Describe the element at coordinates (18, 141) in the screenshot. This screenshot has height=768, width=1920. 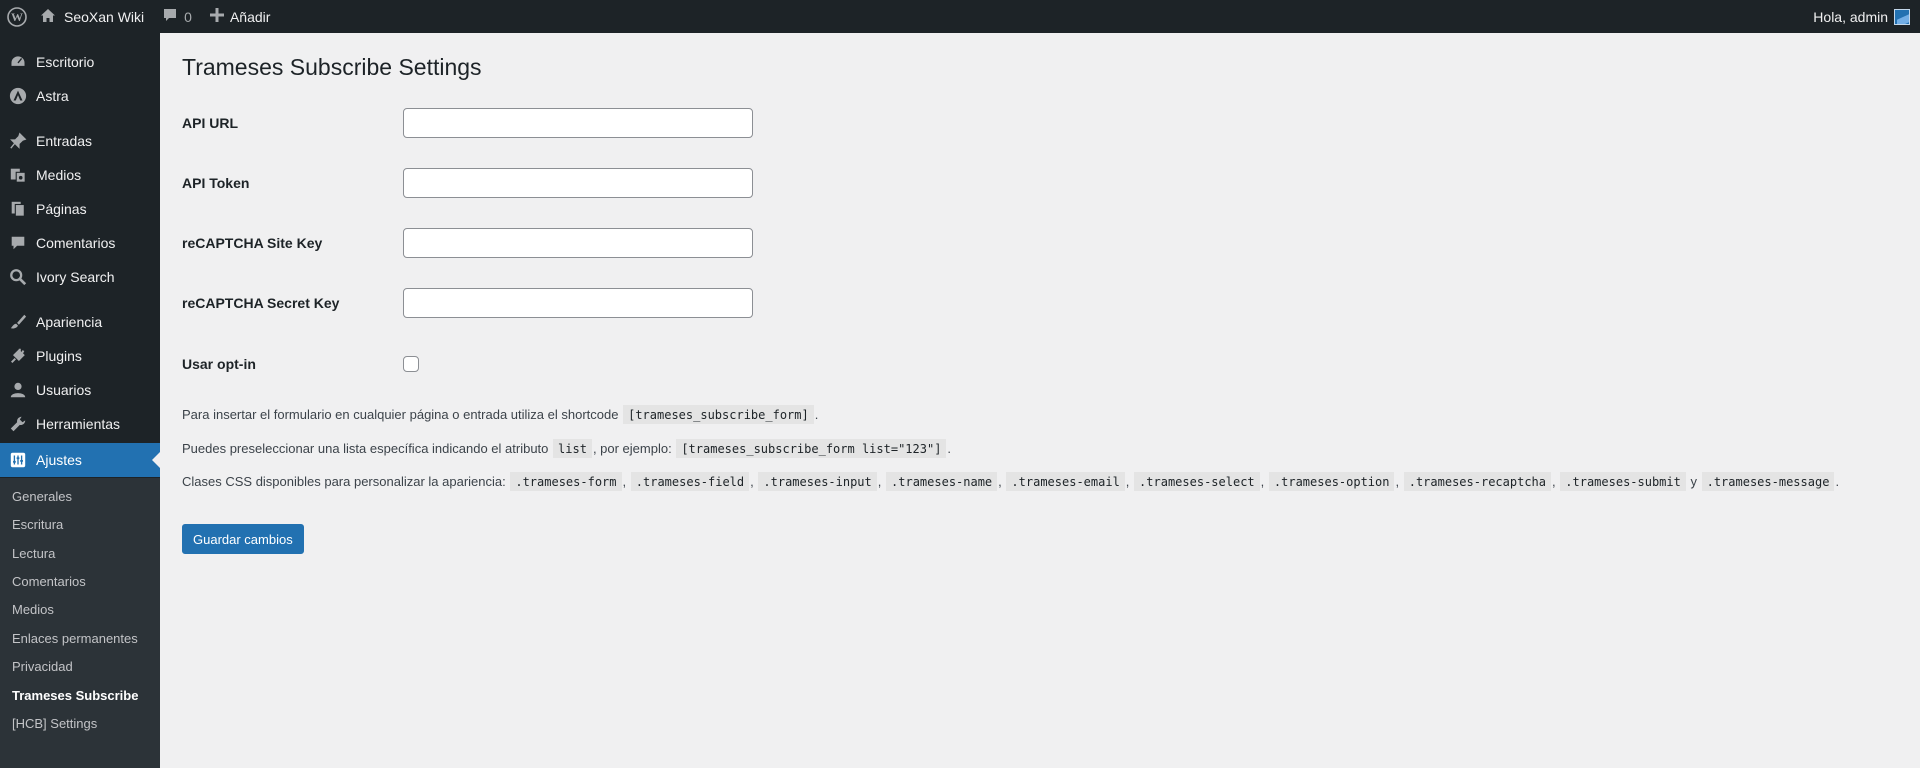
I see `pin-icon` at that location.